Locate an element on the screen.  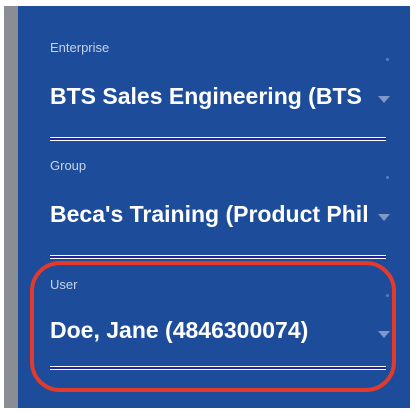
enterprise-label: Enterprise is located at coordinates (80, 47).